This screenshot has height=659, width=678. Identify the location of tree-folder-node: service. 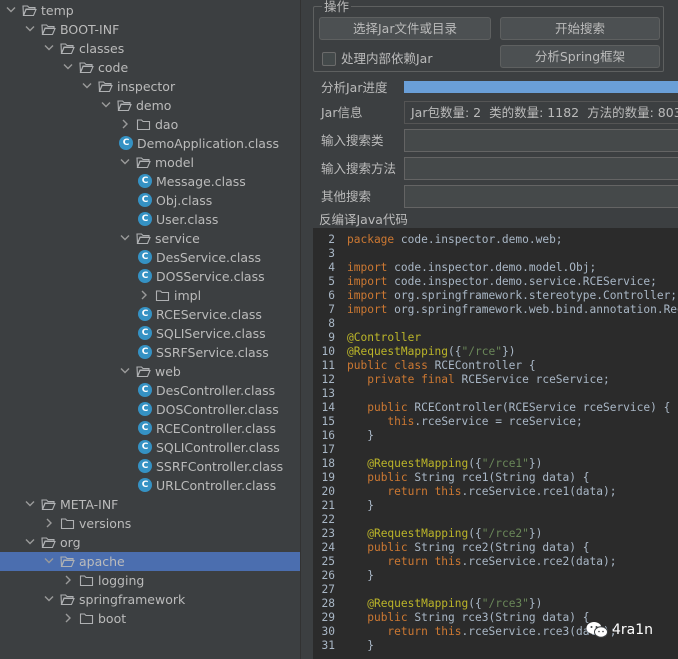
(150, 238).